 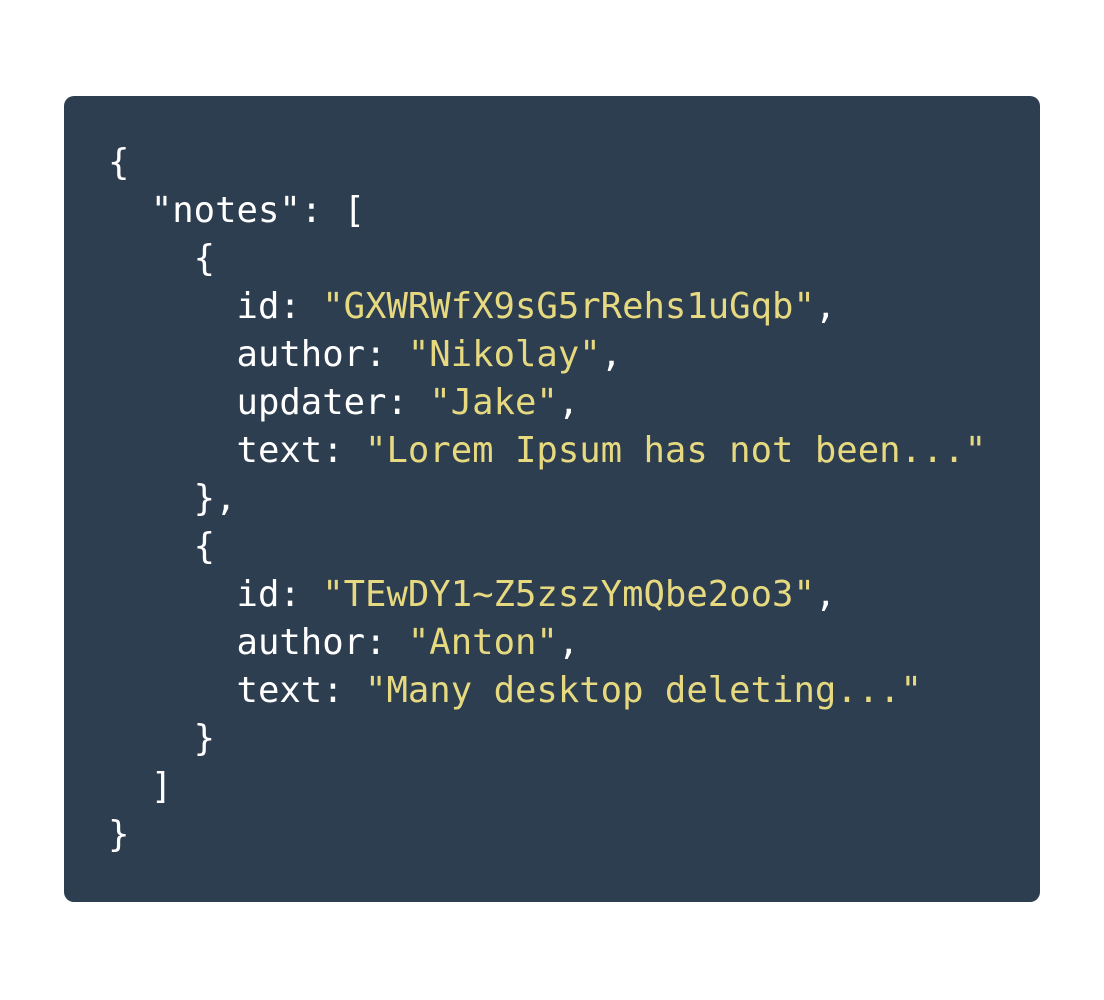 I want to click on code-string-token: "GXWRWfX9sG5rRehs1uGqb", so click(x=568, y=306).